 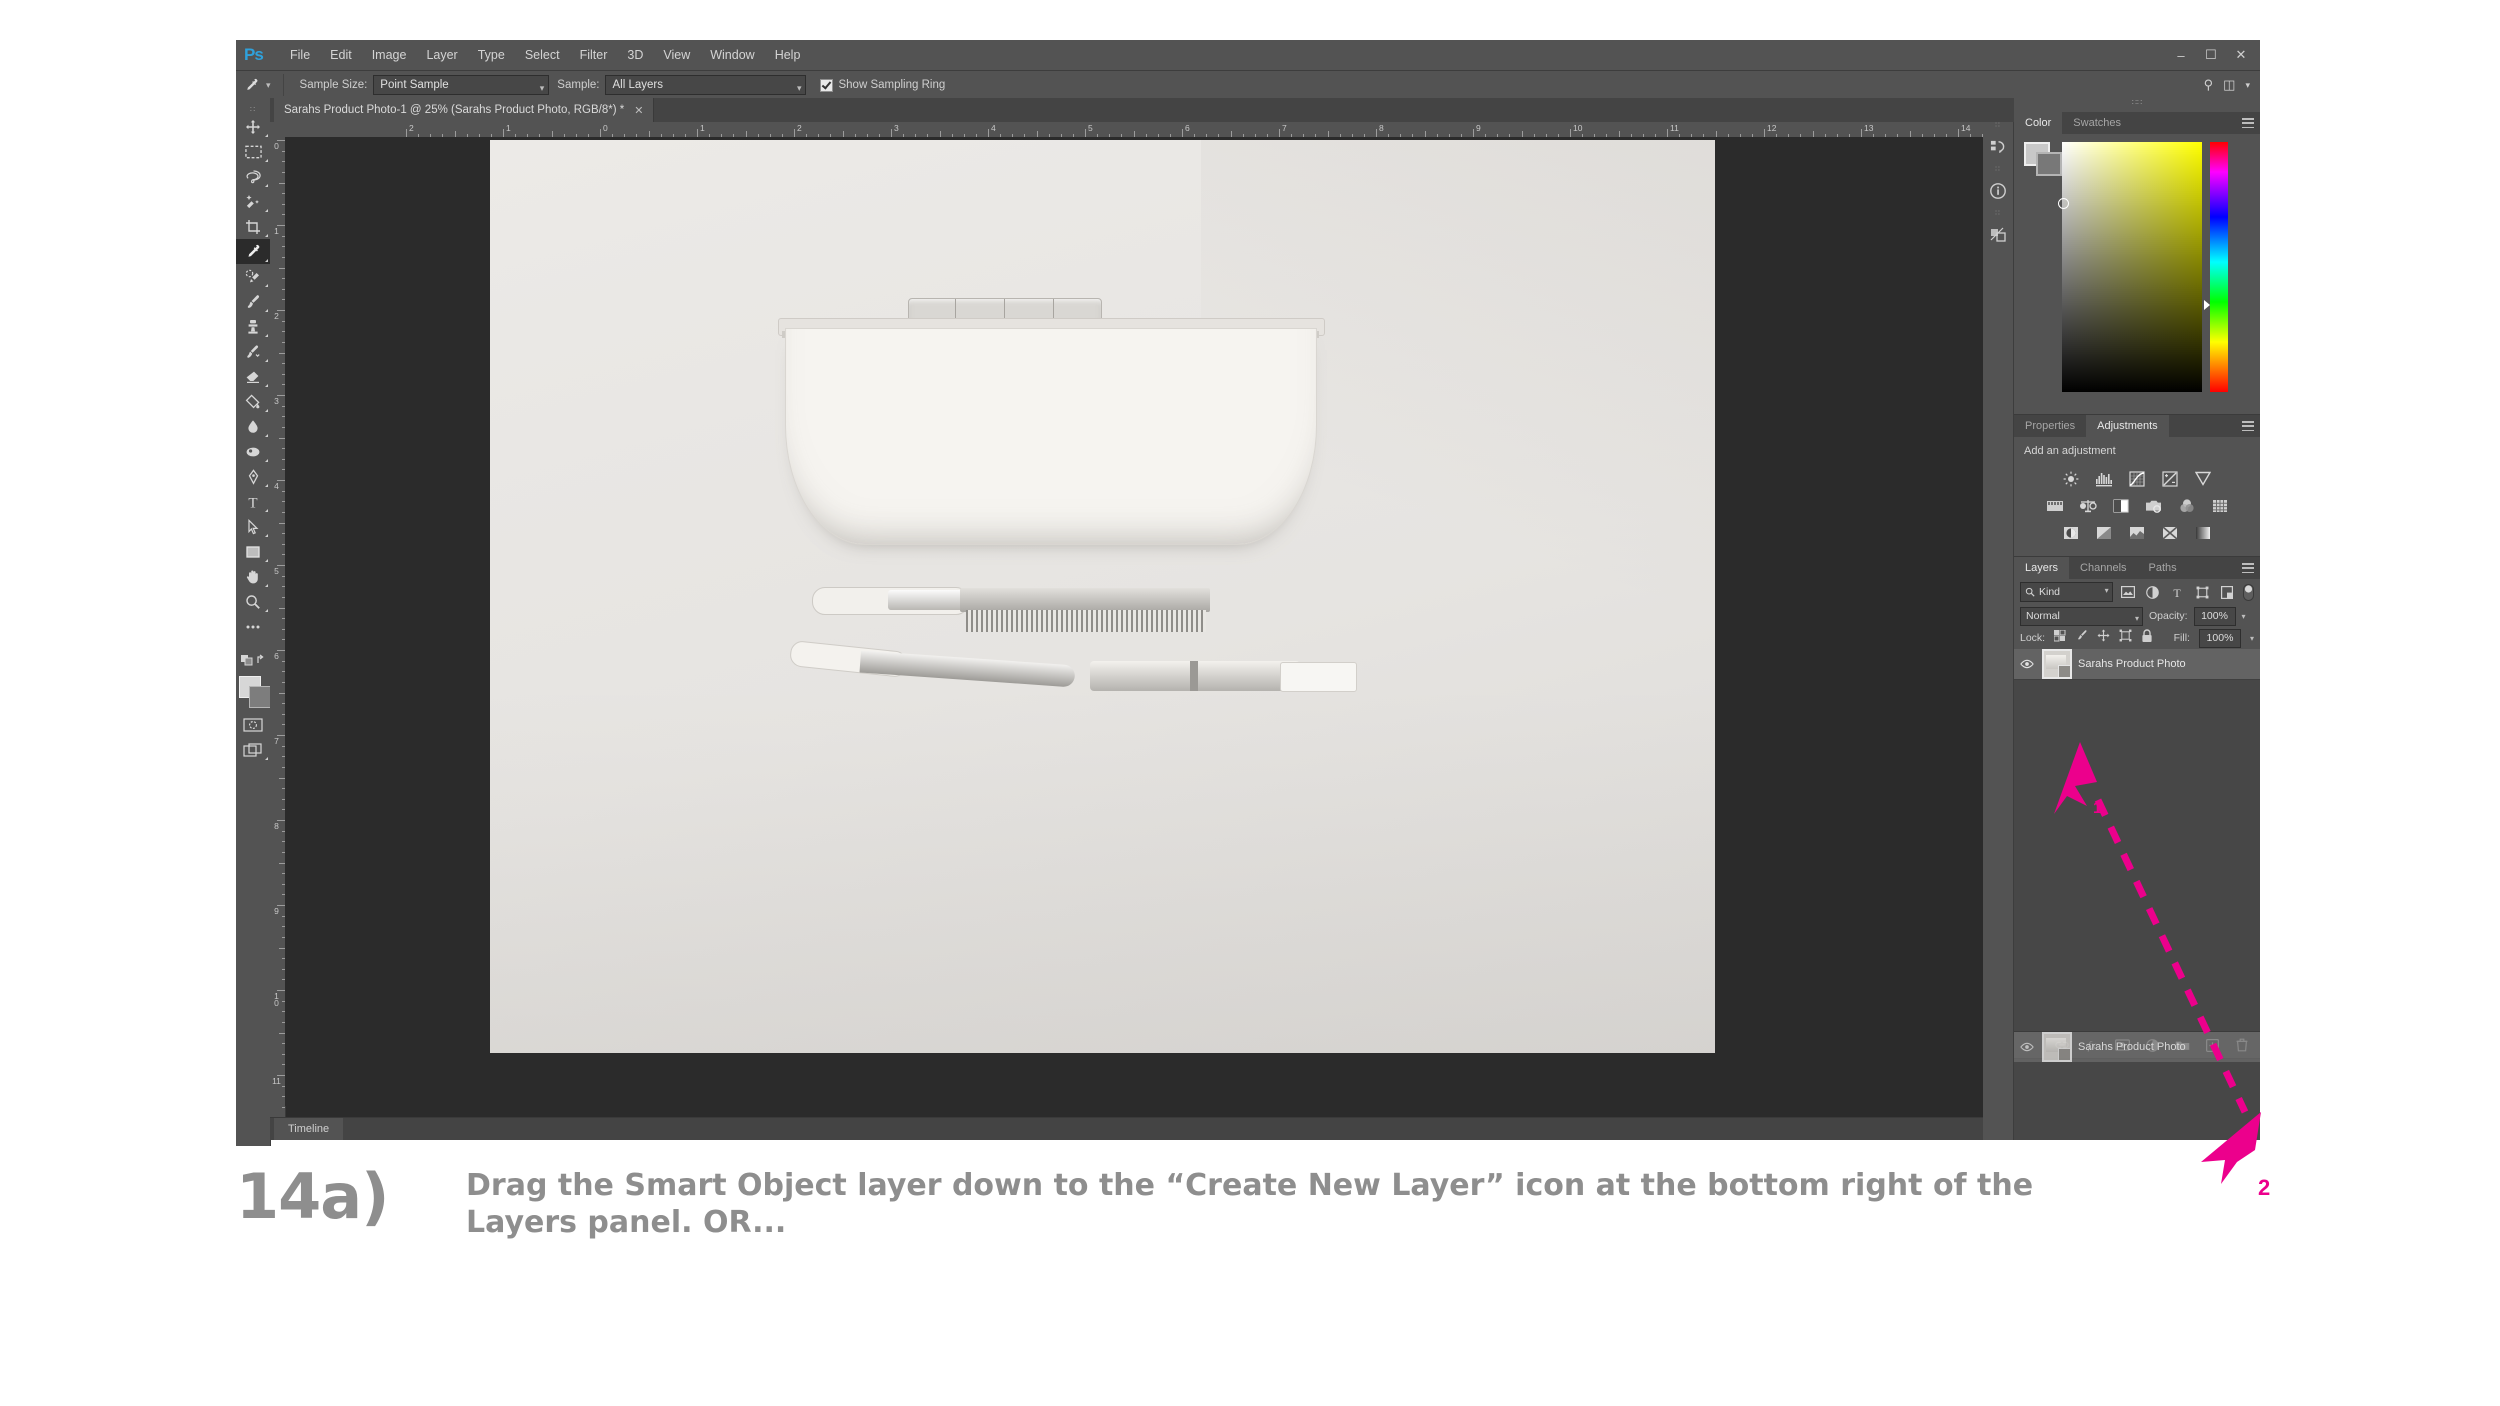 I want to click on brush-tool, so click(x=253, y=301).